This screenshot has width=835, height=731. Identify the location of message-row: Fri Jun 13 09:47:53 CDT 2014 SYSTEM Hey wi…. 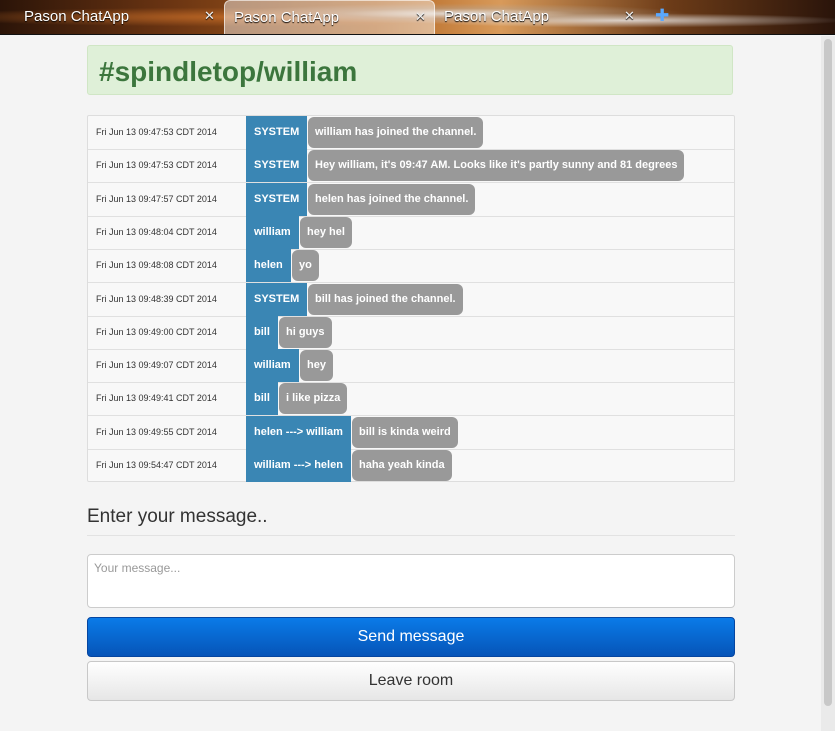
(411, 166).